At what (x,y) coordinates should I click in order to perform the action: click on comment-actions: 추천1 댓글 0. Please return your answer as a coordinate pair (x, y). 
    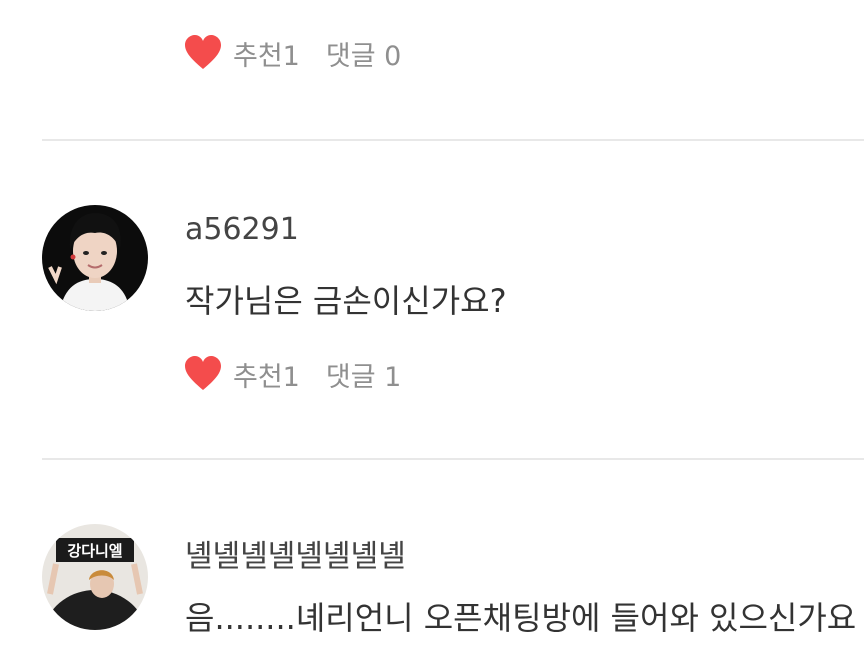
    Looking at the image, I should click on (292, 53).